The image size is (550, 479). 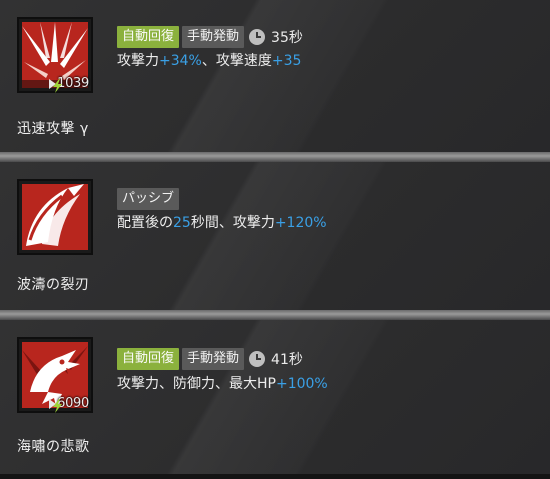 I want to click on desc-text: 配置後の, so click(x=145, y=223).